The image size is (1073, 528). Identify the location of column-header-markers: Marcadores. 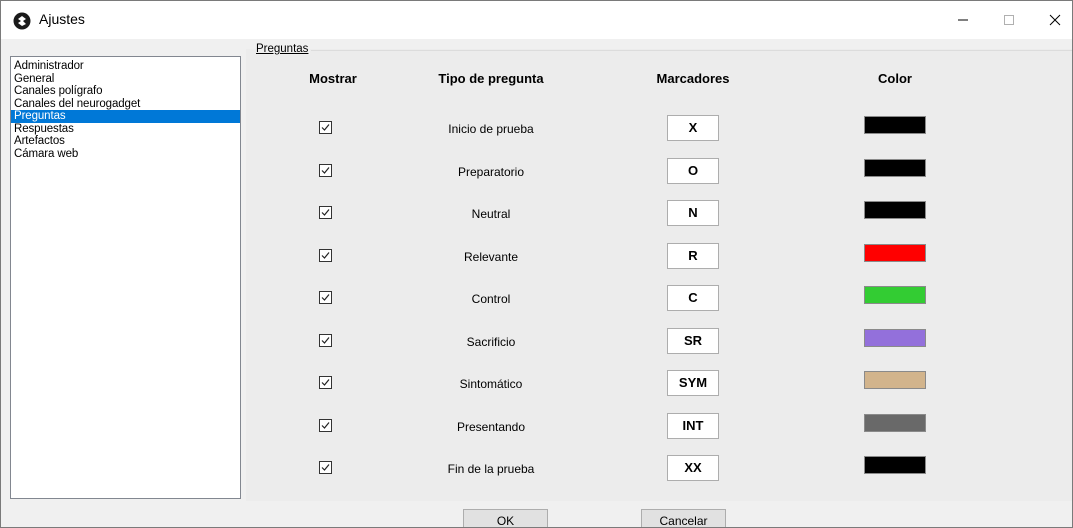
(693, 78).